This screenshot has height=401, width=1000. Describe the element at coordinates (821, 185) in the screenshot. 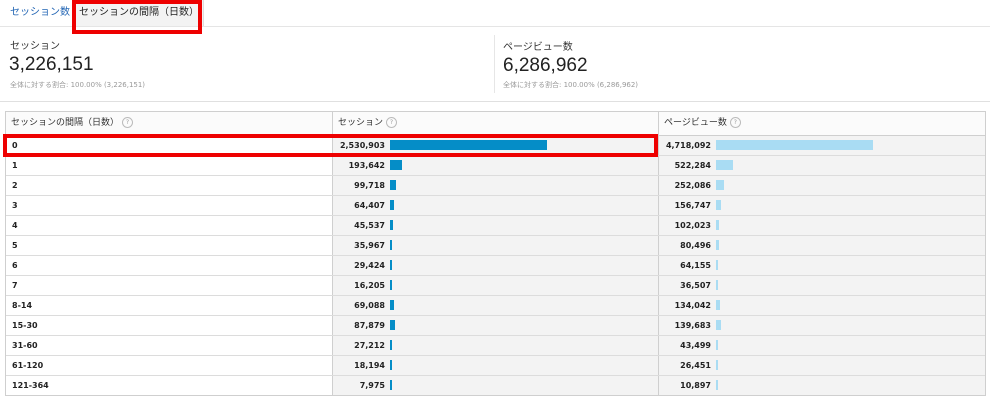

I see `cell-pageviews: 252,086` at that location.